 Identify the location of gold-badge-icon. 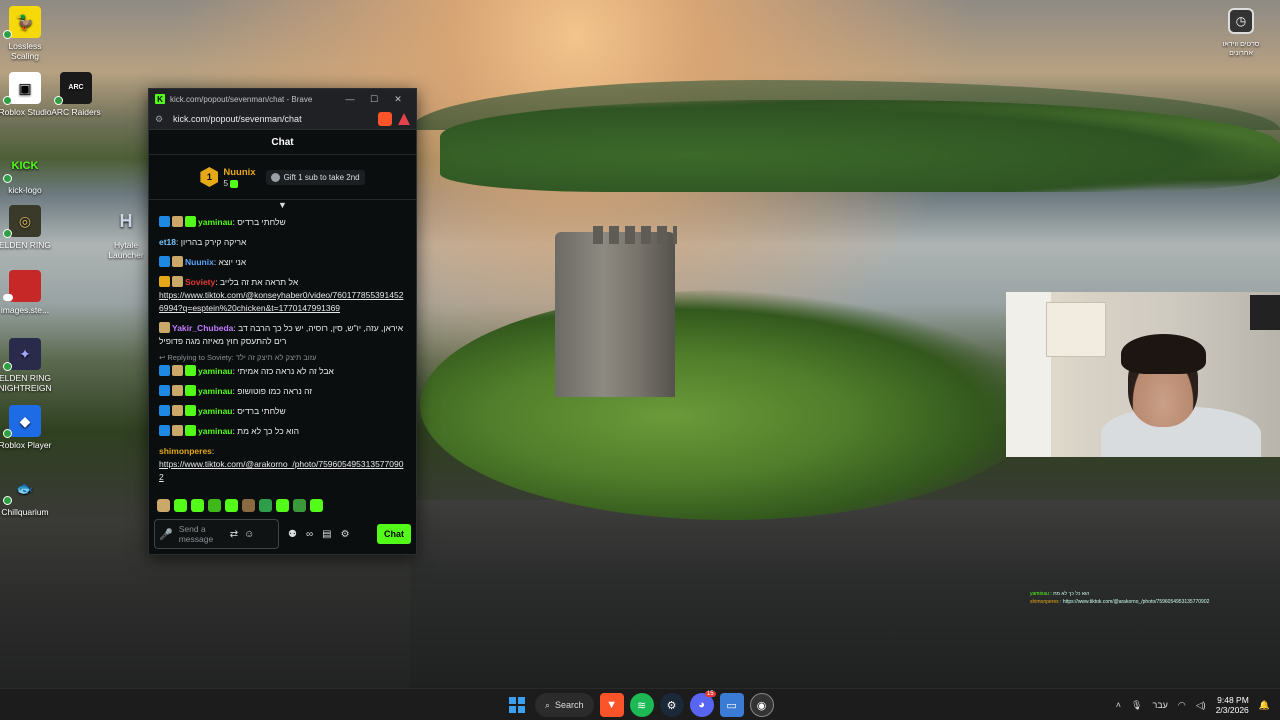
(164, 281).